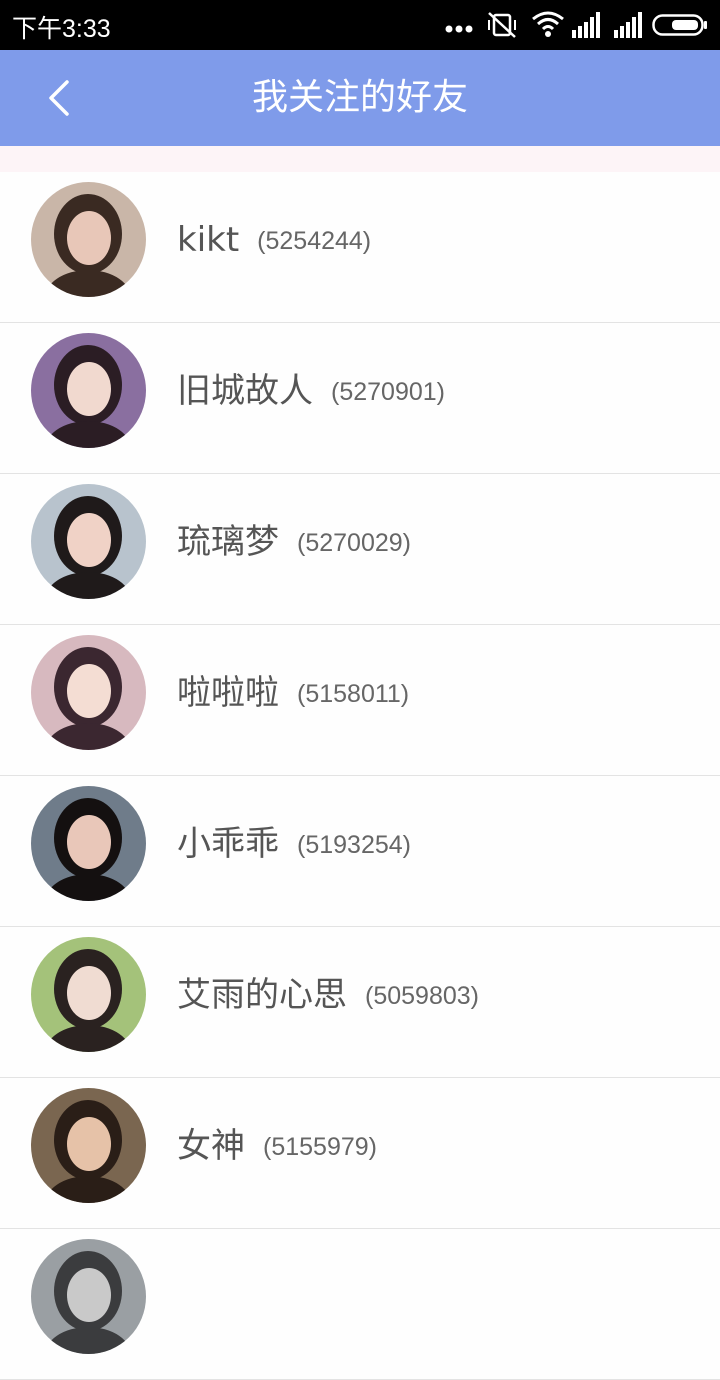 The height and width of the screenshot is (1380, 720). What do you see at coordinates (228, 693) in the screenshot?
I see `friend-name-text: 啦啦啦` at bounding box center [228, 693].